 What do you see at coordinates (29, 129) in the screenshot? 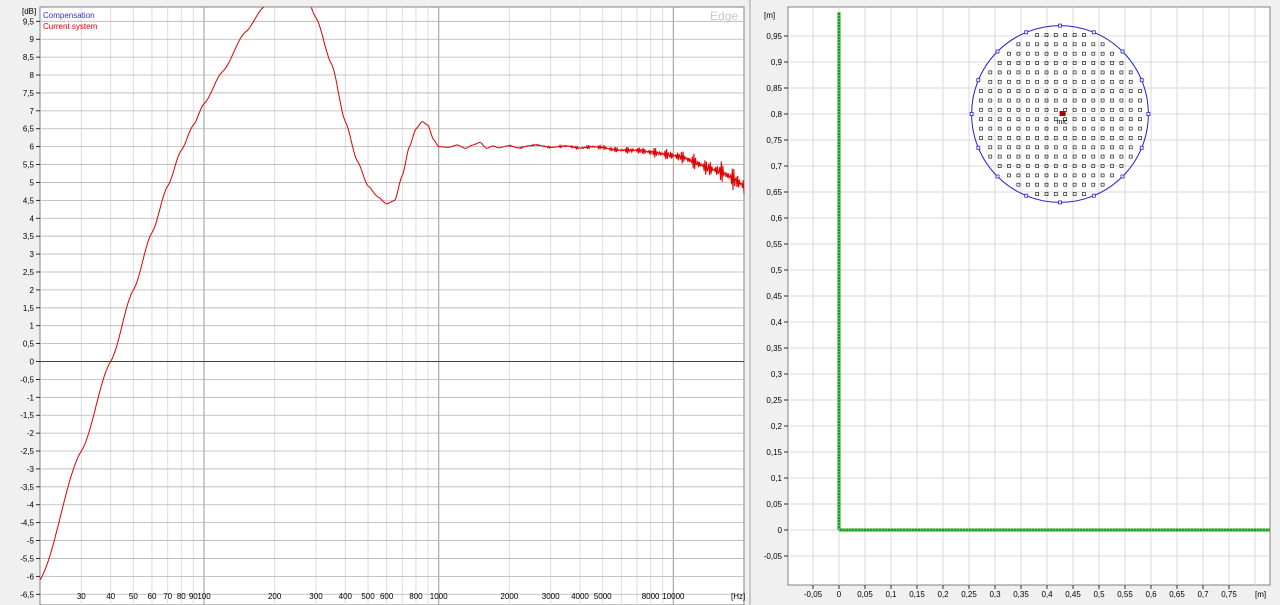
I see `y-tick-label: 6,5` at bounding box center [29, 129].